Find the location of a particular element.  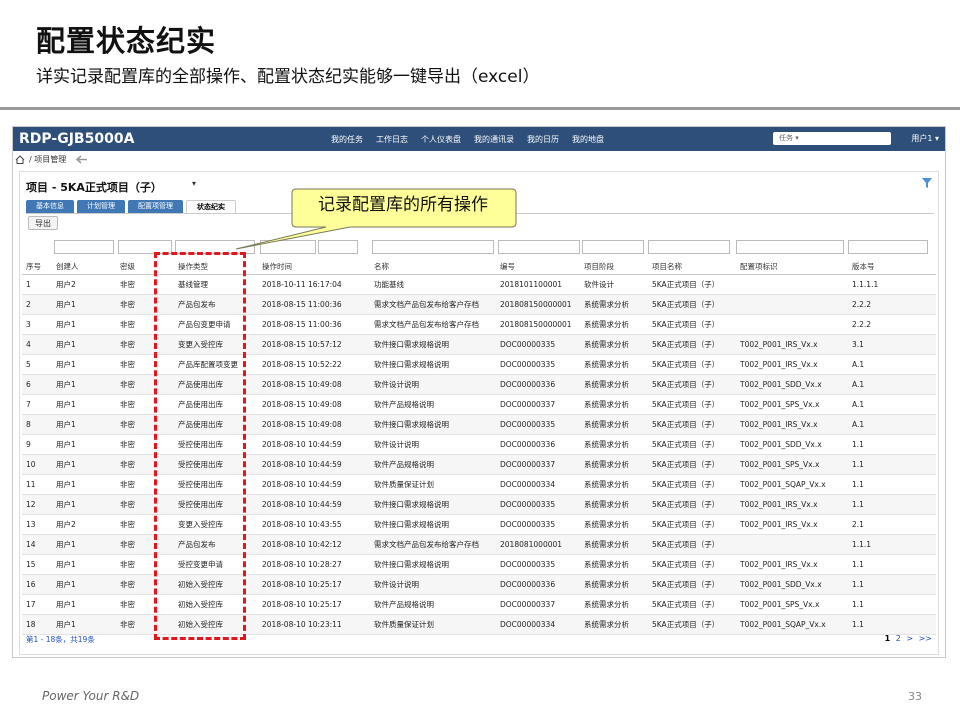

col-seq-cell: 10 is located at coordinates (37, 464).